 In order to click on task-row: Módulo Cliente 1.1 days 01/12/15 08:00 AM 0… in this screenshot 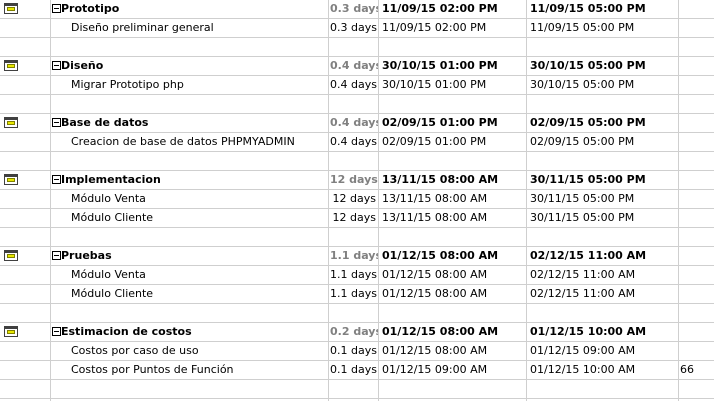, I will do `click(357, 294)`.